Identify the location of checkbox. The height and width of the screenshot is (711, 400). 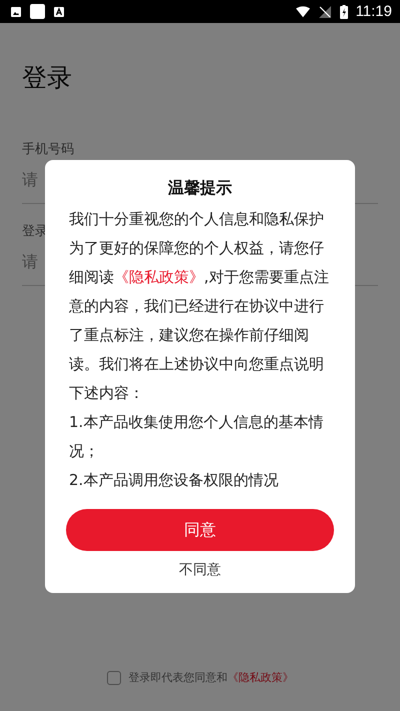
(113, 677).